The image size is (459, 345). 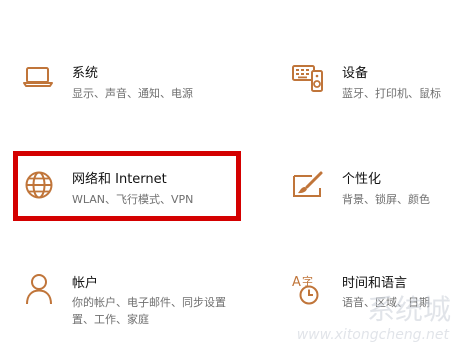 I want to click on time-language-icon: A 字, so click(x=305, y=289).